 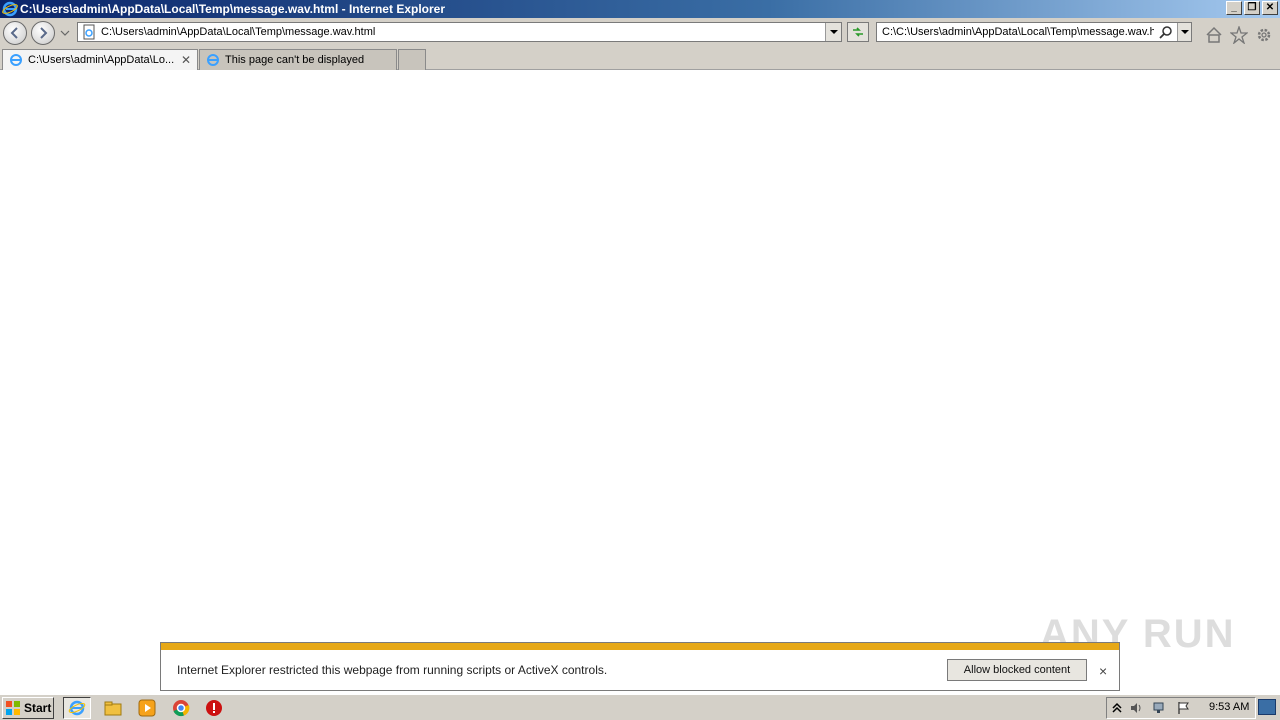 What do you see at coordinates (113, 708) in the screenshot?
I see `file-explorer-icon` at bounding box center [113, 708].